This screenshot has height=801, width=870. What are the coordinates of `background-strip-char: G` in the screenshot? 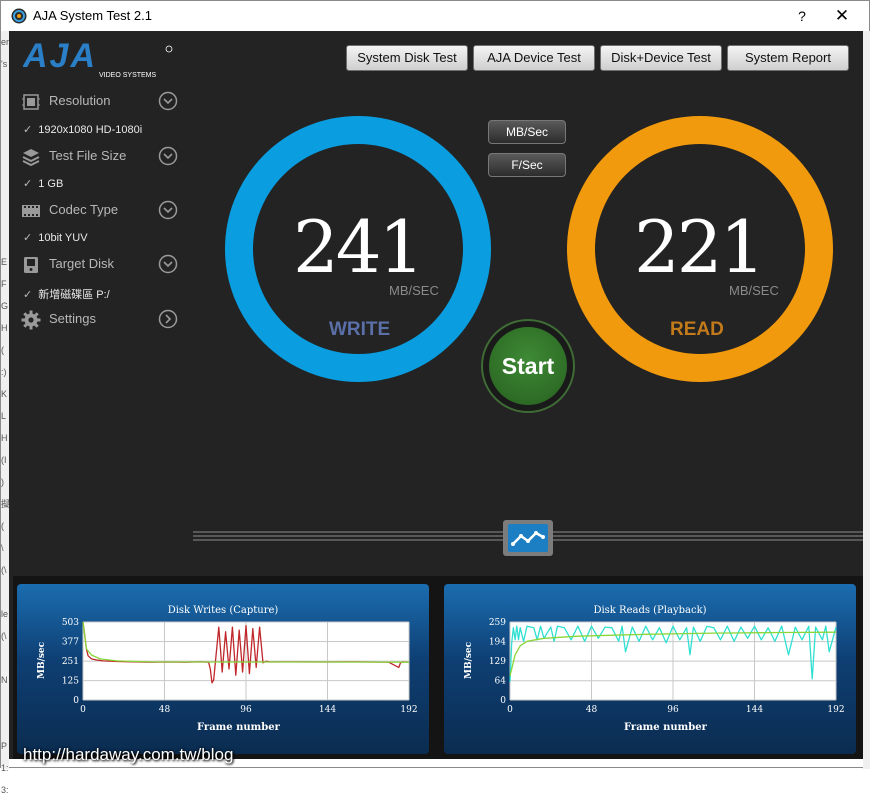 It's located at (5, 306).